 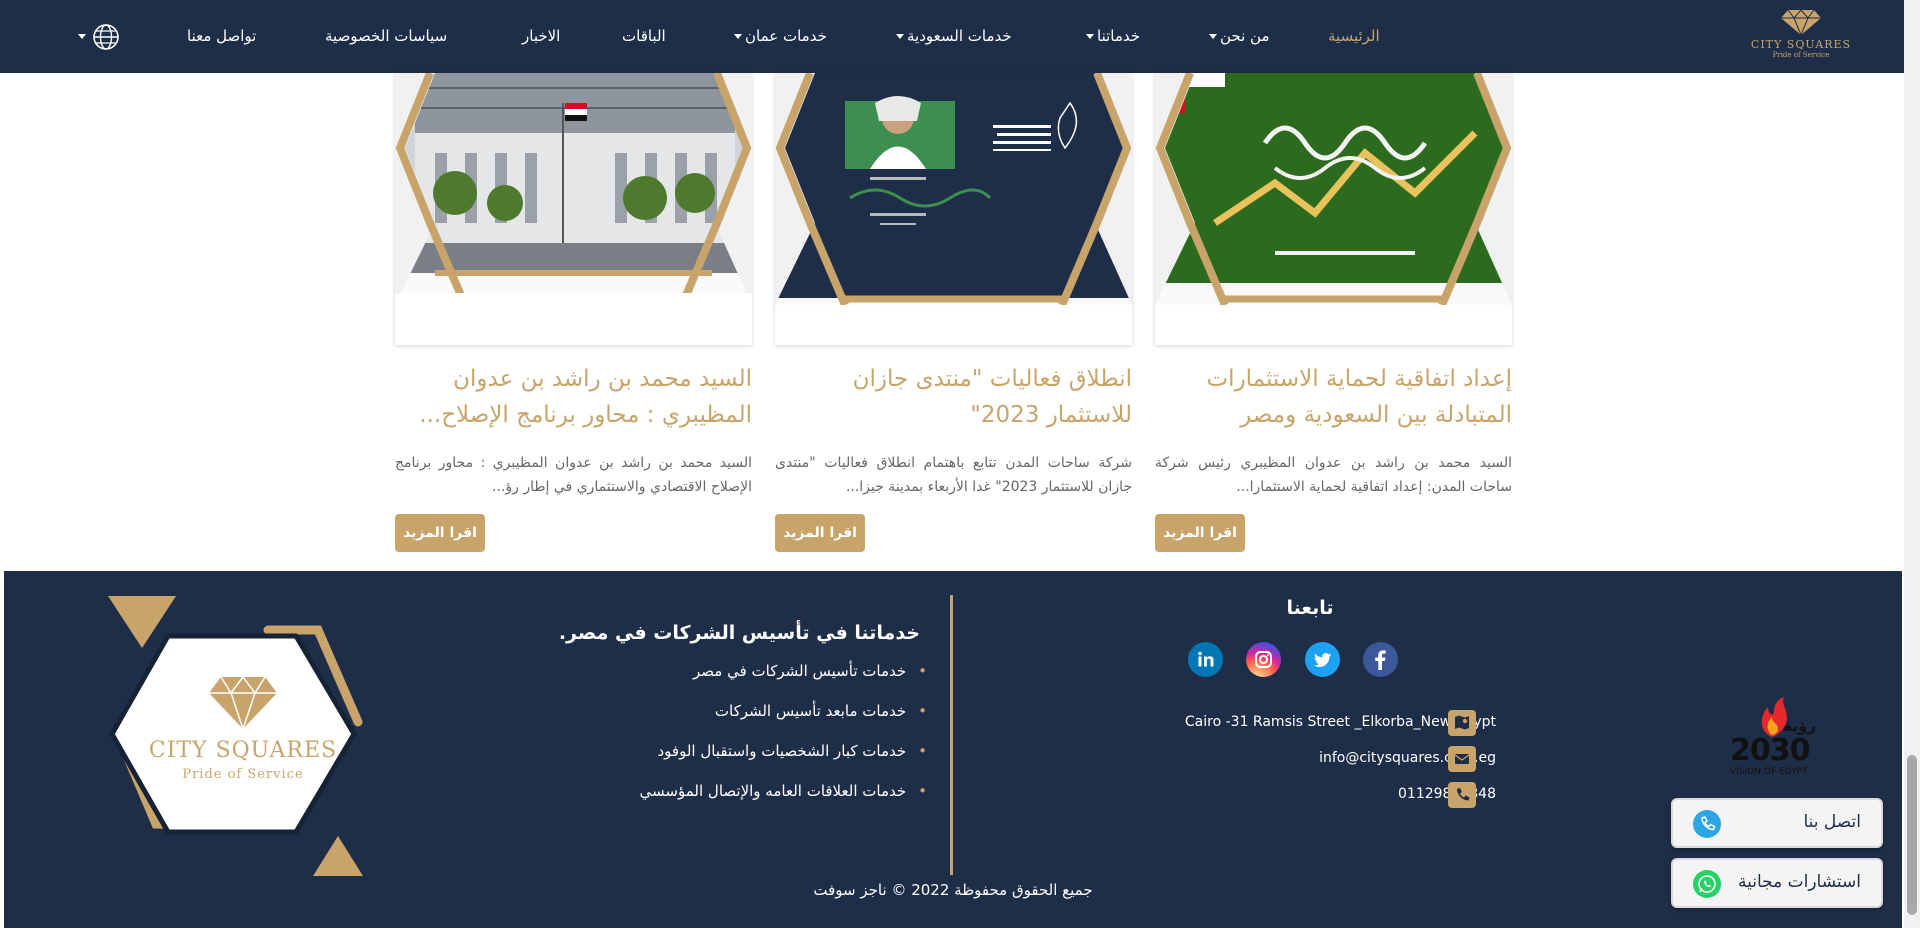 I want to click on nav-services-label: خدماتنا, so click(x=1119, y=36).